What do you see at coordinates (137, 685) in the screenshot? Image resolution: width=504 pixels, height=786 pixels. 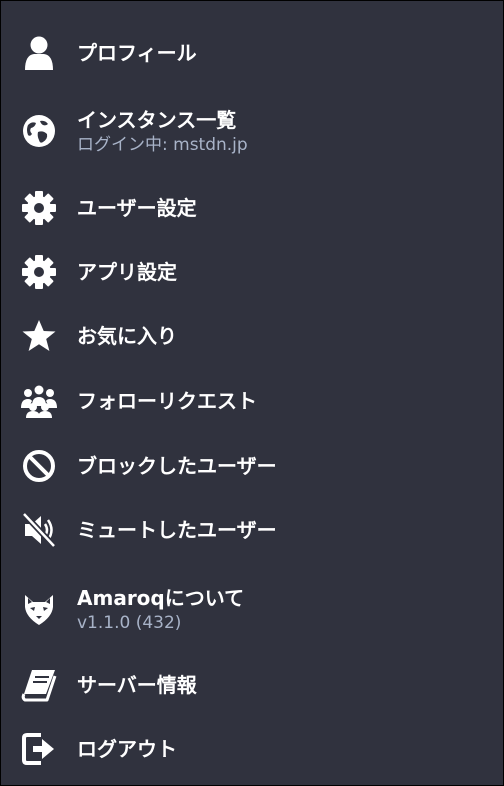 I see `menu-label: サーバー情報` at bounding box center [137, 685].